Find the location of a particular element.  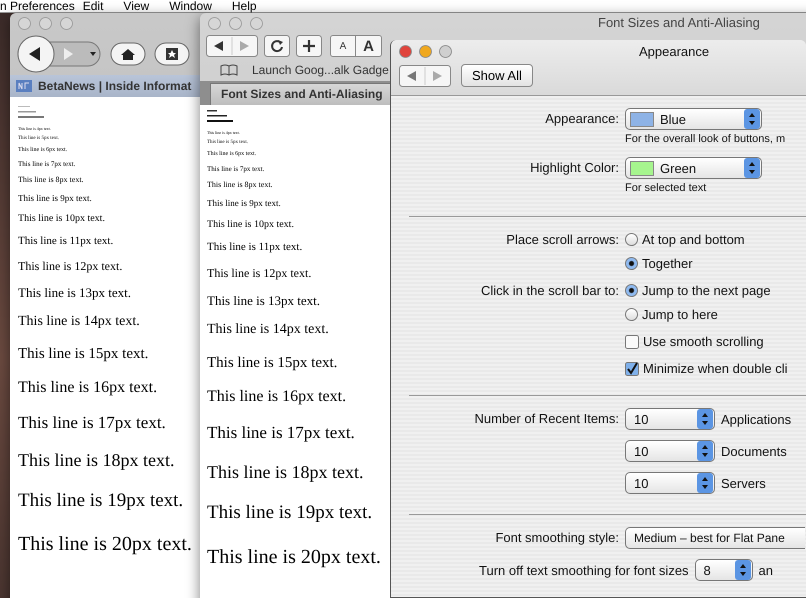

reload-icon is located at coordinates (277, 46).